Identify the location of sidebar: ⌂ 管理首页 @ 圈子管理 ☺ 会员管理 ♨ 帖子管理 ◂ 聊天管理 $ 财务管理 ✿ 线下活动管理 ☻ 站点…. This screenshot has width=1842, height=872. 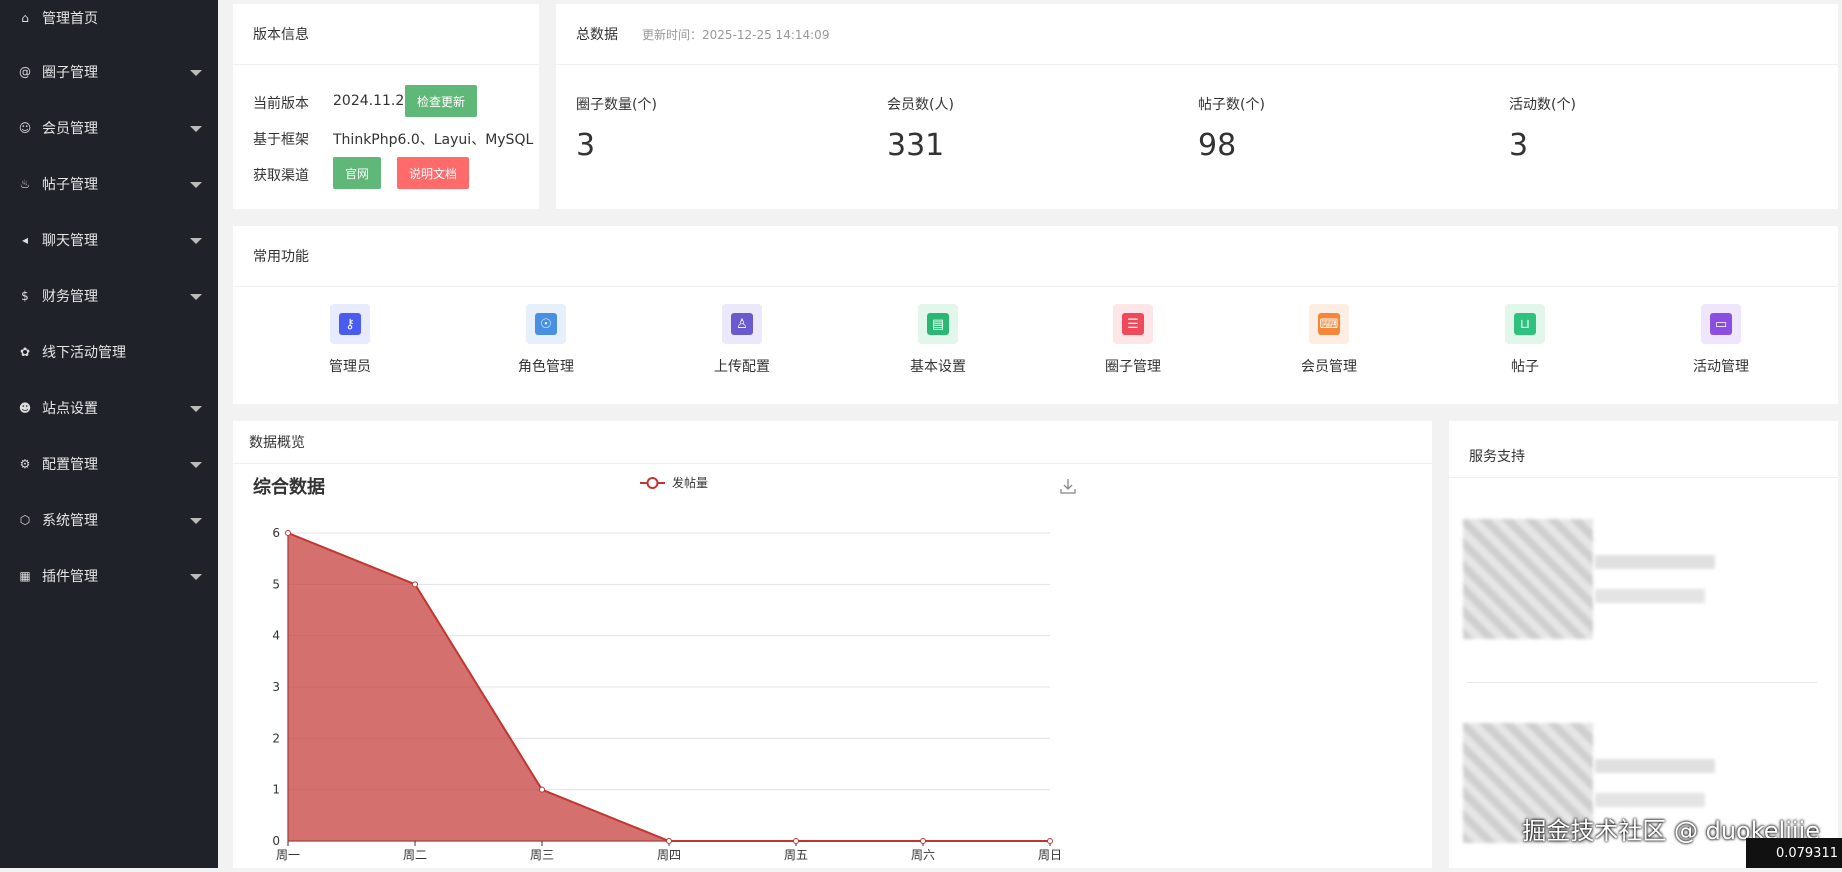
(109, 434).